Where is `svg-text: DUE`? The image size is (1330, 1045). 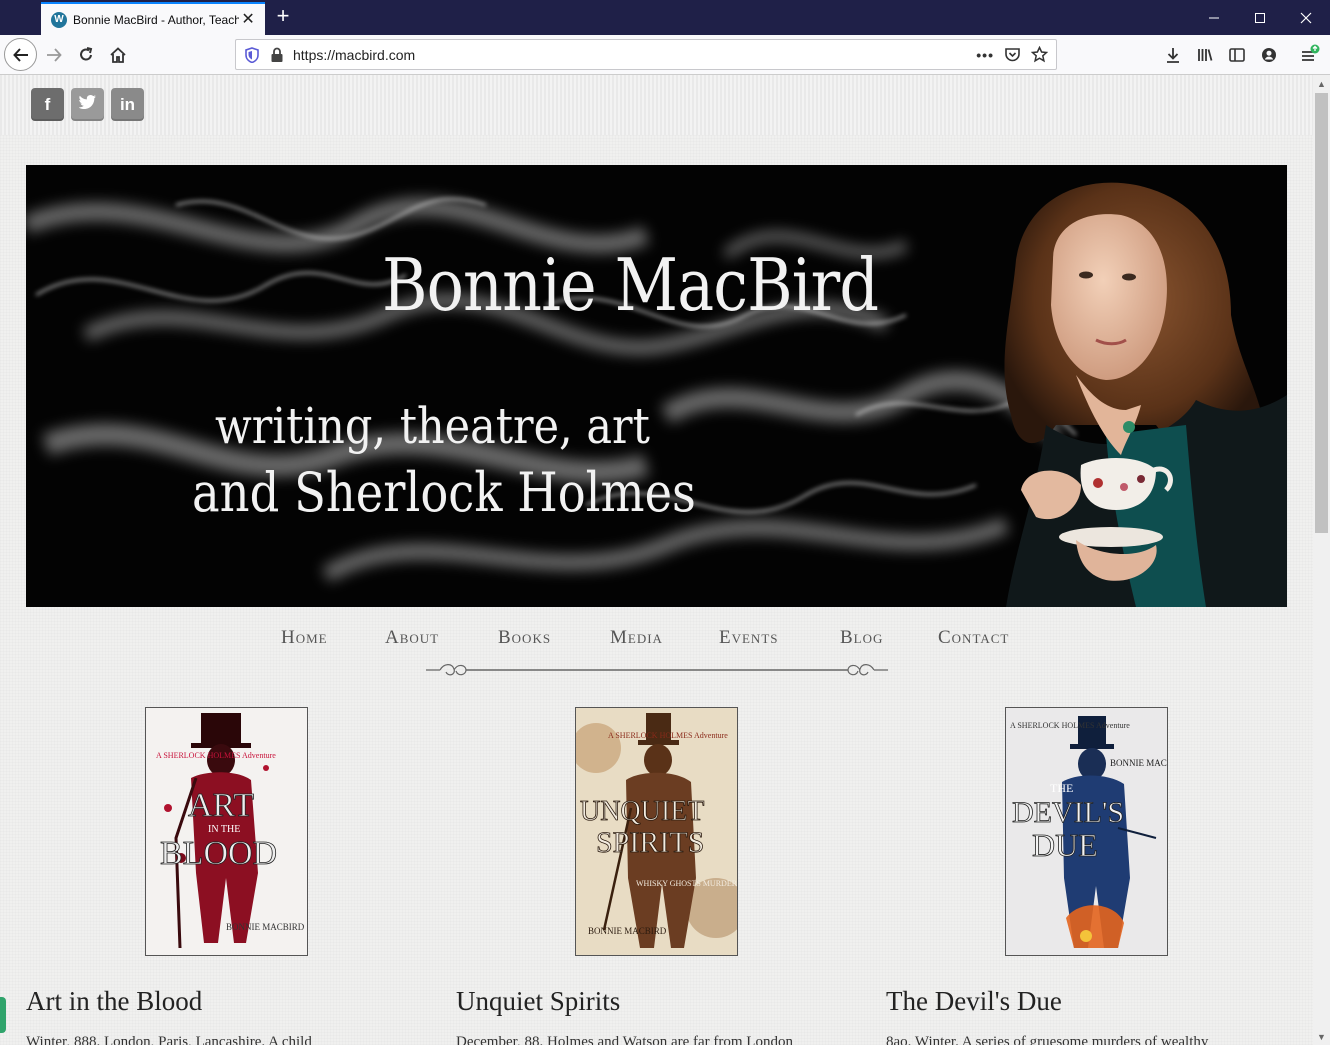 svg-text: DUE is located at coordinates (1065, 845).